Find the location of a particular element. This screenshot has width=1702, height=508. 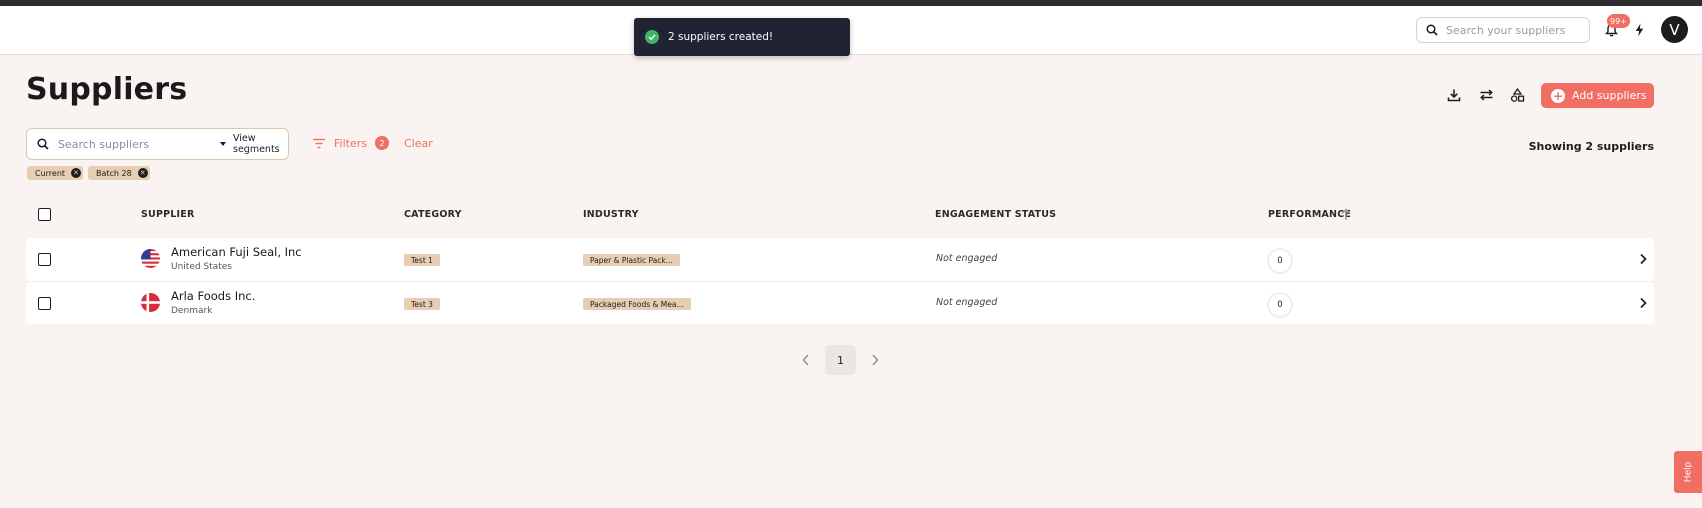

previous-page-icon is located at coordinates (806, 360).